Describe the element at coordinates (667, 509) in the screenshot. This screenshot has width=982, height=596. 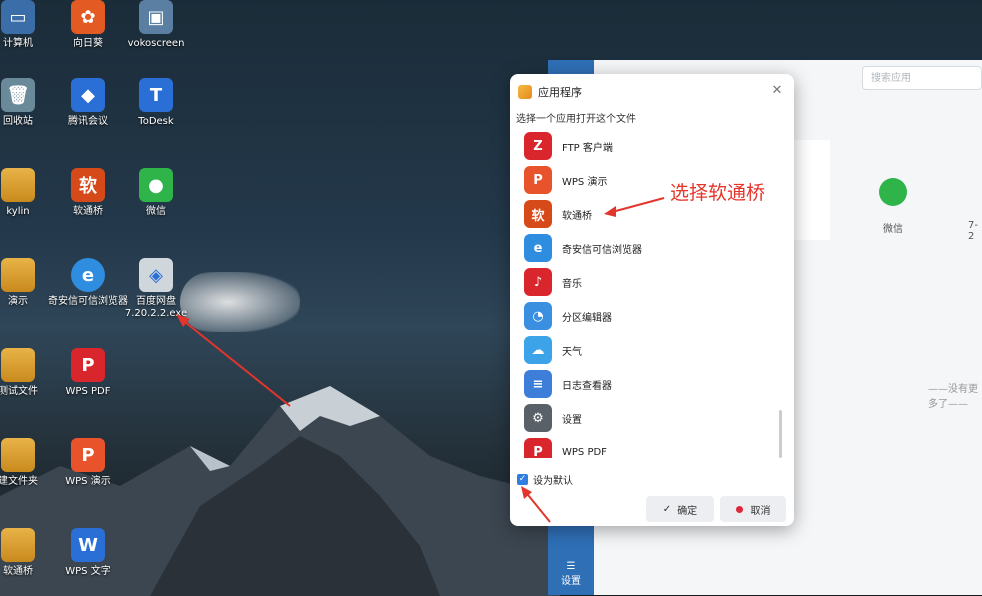
I see `check-icon: ✓` at that location.